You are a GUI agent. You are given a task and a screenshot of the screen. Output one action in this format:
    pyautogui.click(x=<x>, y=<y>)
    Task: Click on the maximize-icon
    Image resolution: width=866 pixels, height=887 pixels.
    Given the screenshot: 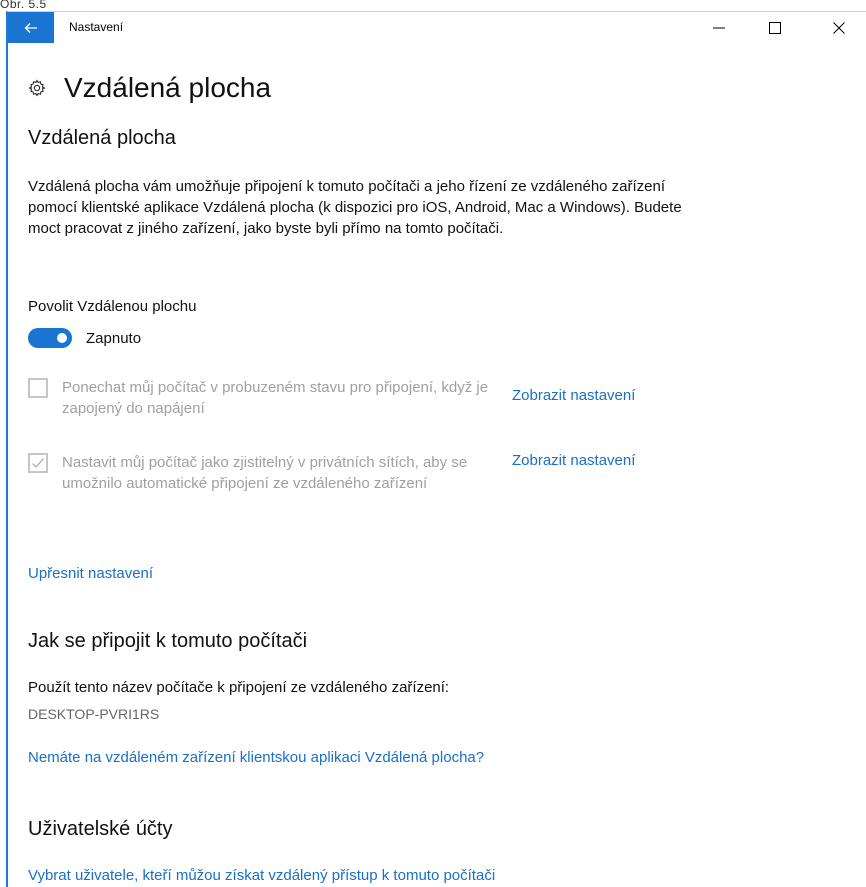 What is the action you would take?
    pyautogui.click(x=775, y=27)
    